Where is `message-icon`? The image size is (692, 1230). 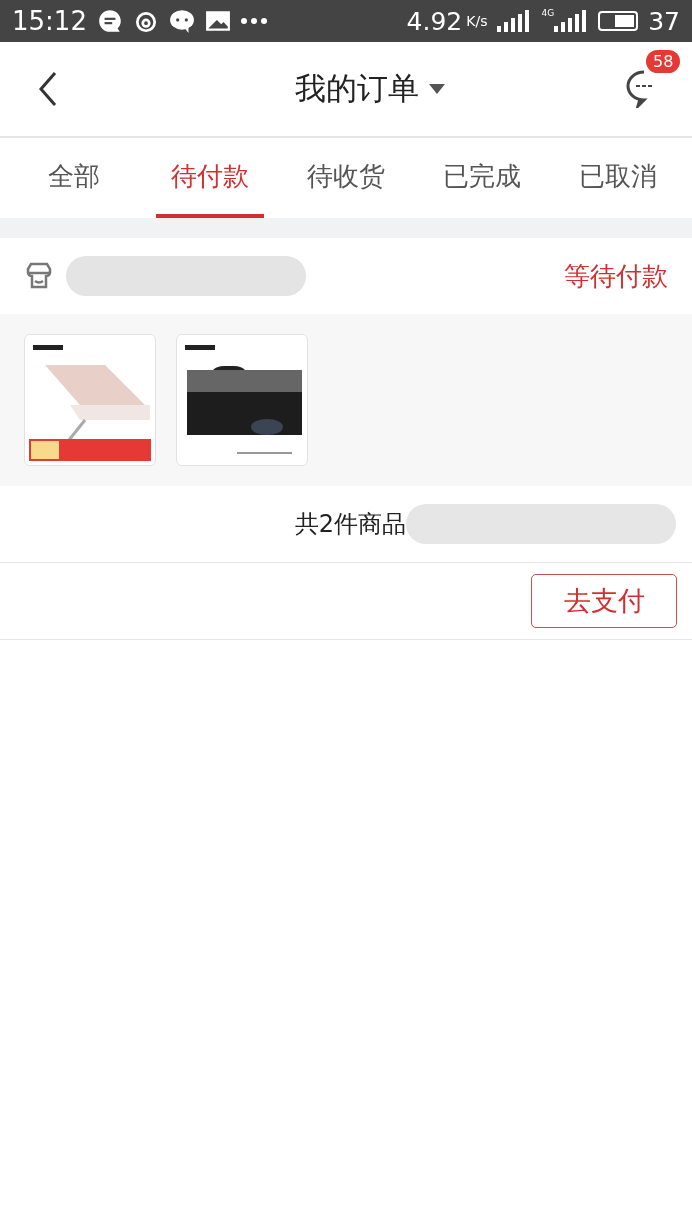
message-icon is located at coordinates (109, 21).